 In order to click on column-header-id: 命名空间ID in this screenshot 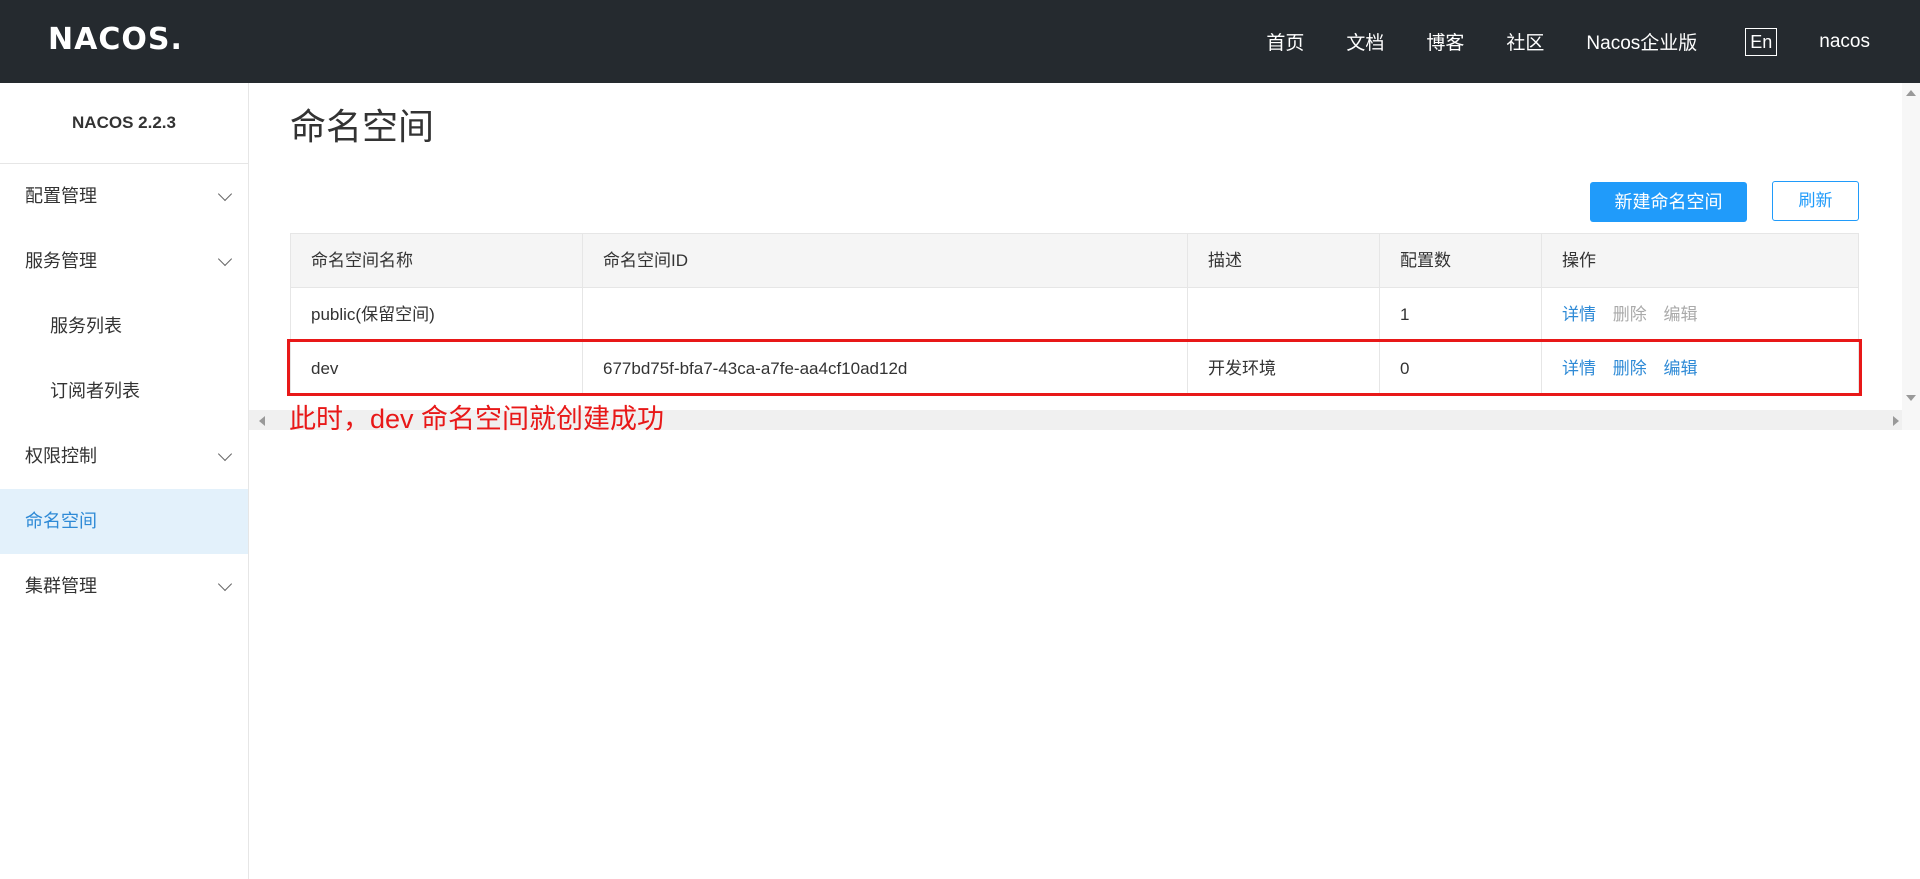, I will do `click(885, 260)`.